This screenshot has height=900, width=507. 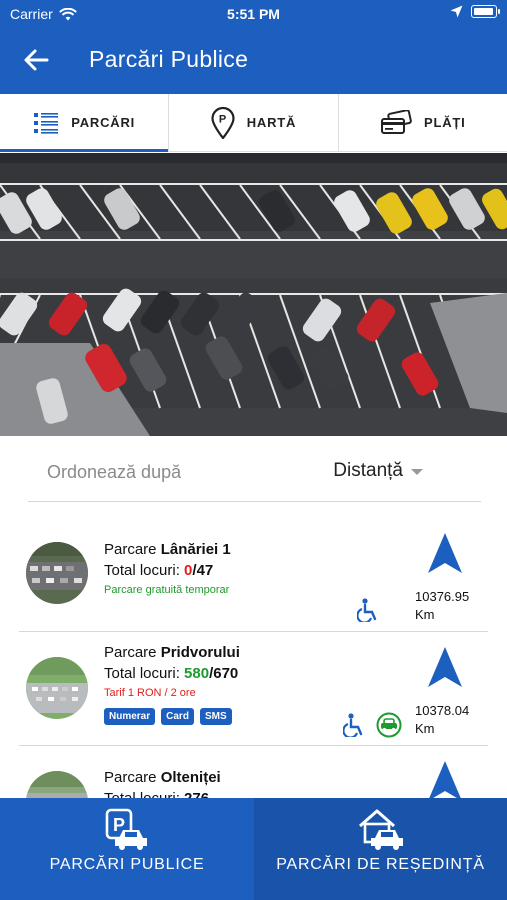 What do you see at coordinates (442, 596) in the screenshot?
I see `distance-value: 10376.95` at bounding box center [442, 596].